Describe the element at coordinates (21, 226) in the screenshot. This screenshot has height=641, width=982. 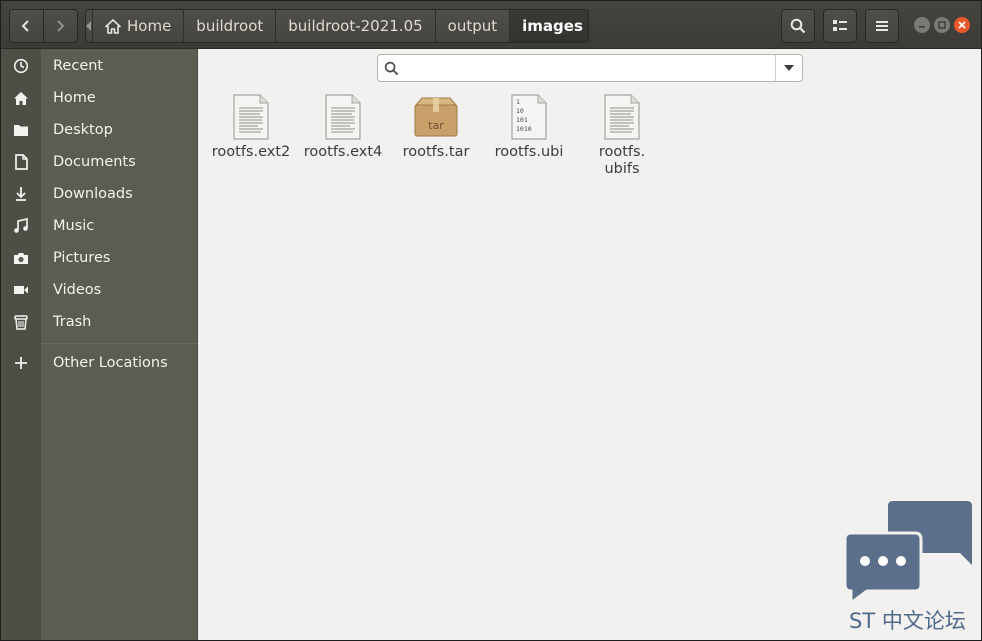
I see `music-icon` at that location.